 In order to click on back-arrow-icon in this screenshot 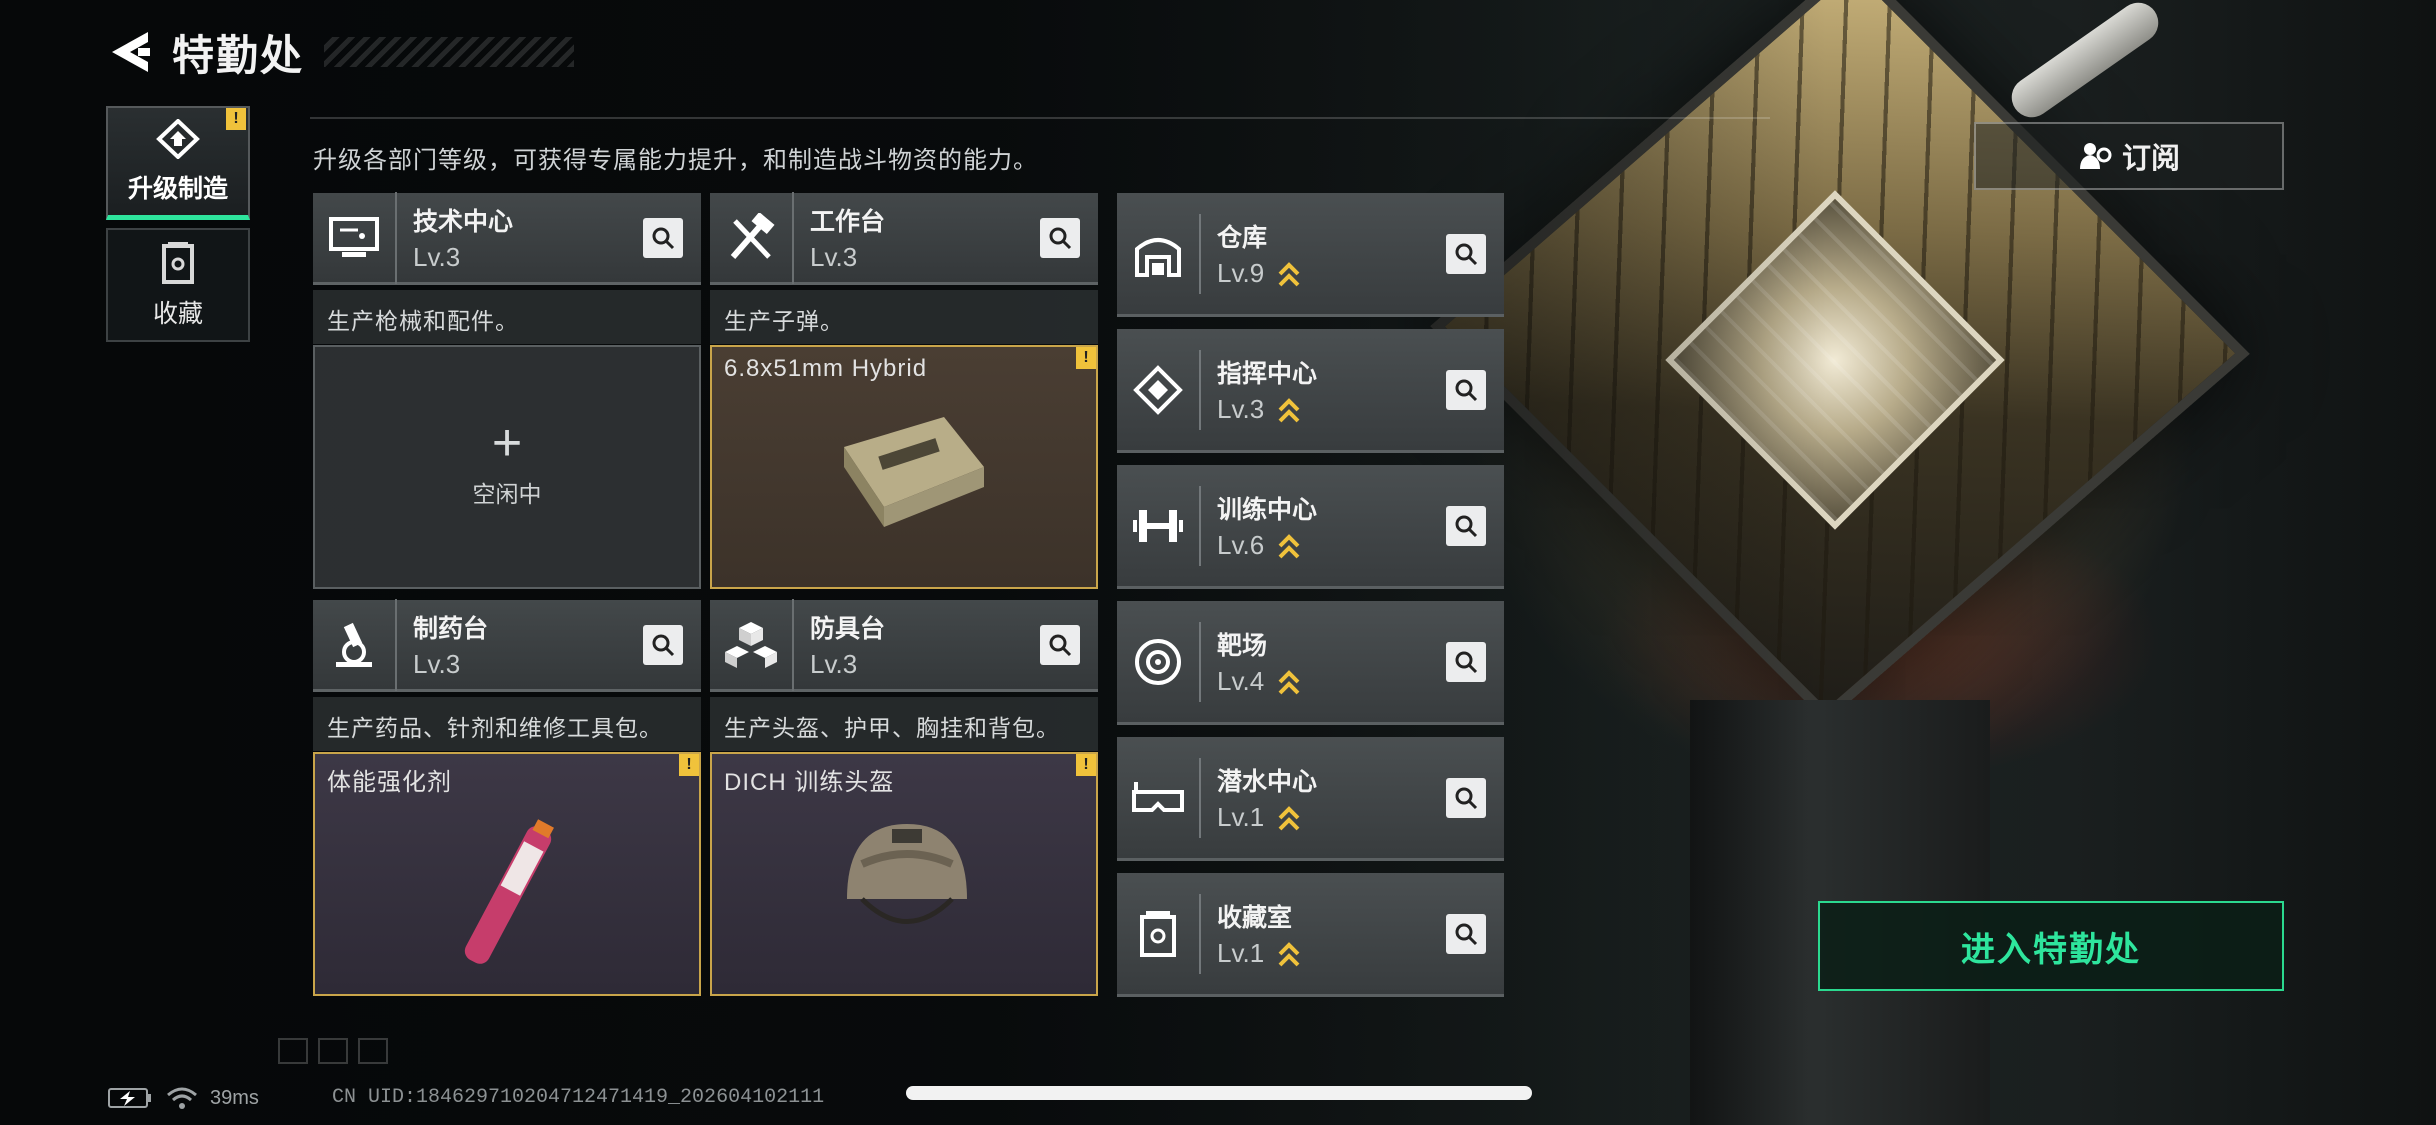, I will do `click(130, 52)`.